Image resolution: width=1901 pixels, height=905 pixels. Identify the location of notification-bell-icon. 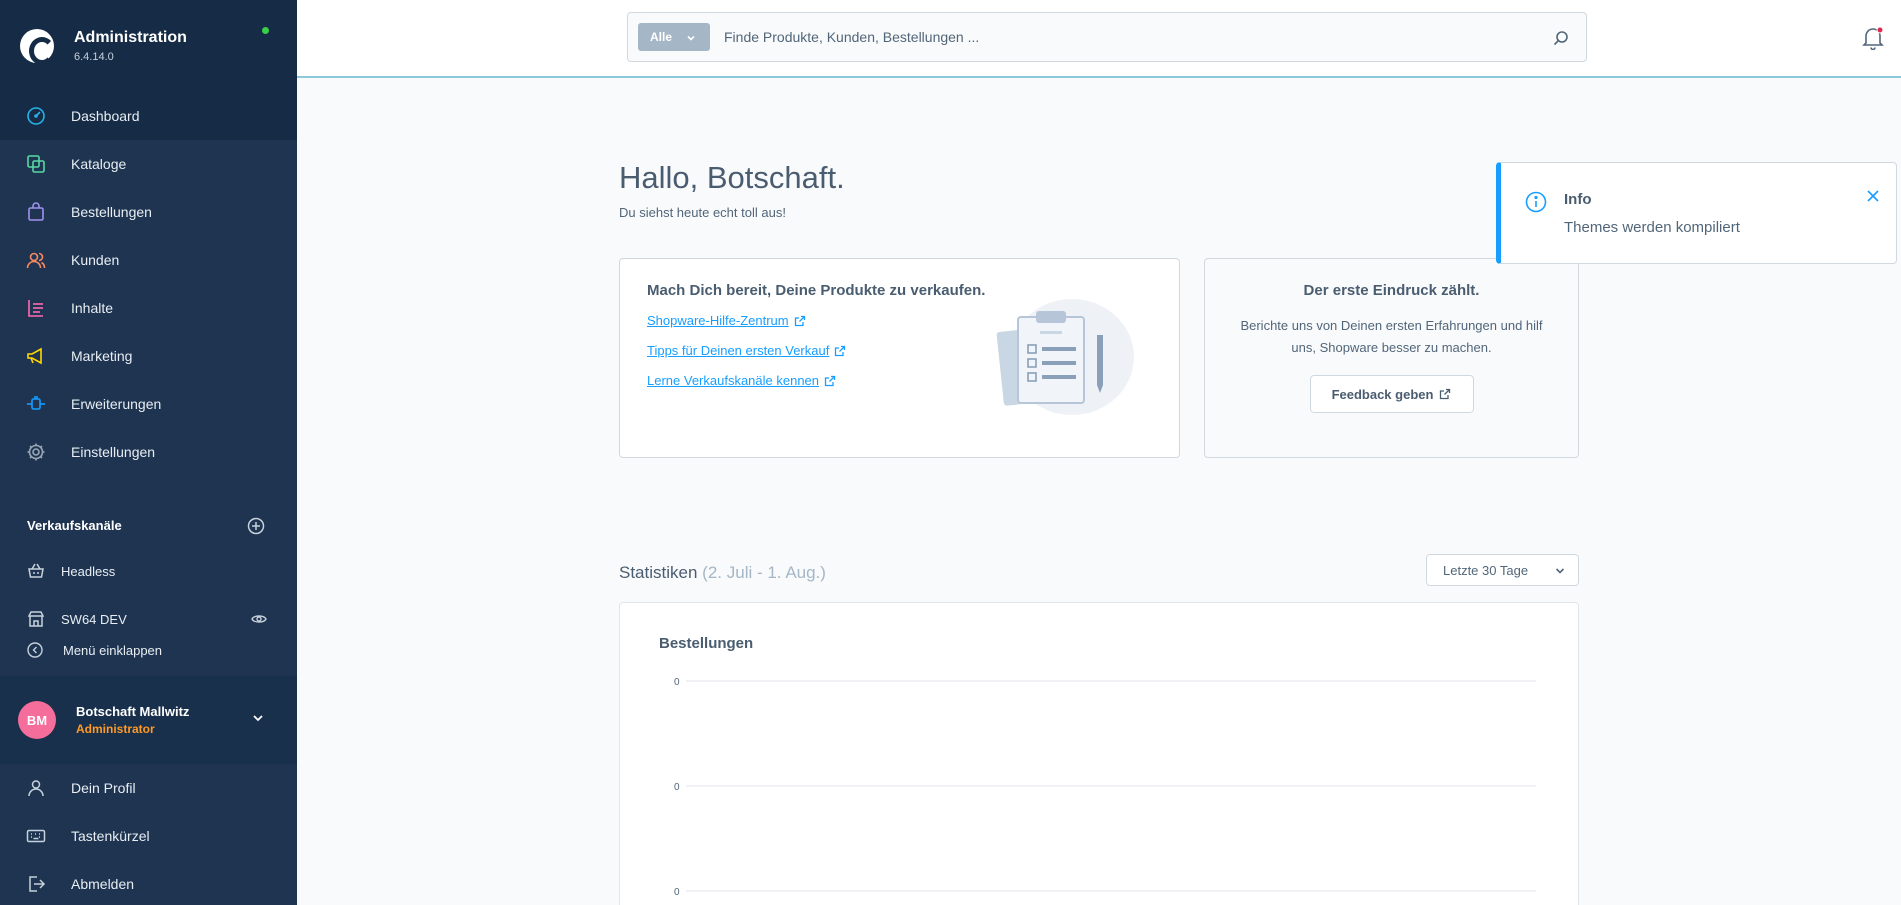
(1873, 38).